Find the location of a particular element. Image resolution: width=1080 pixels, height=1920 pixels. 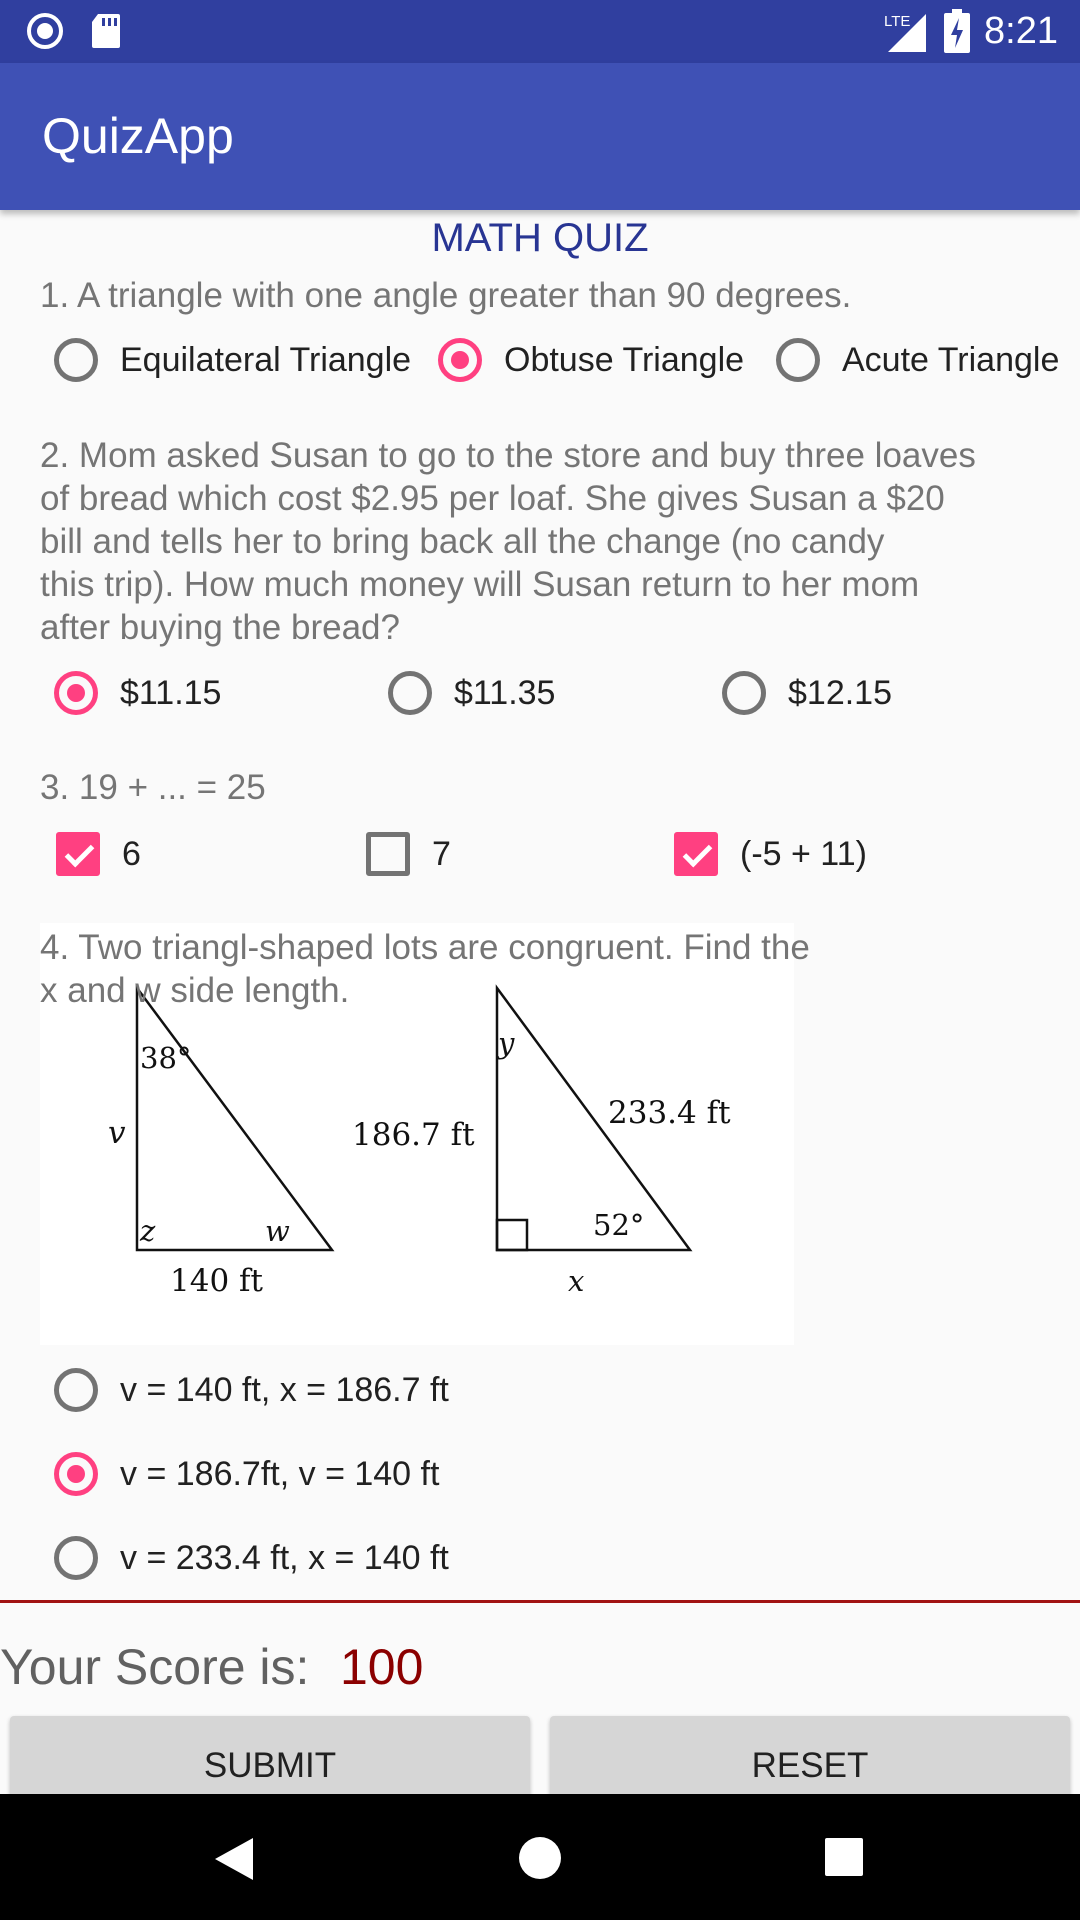

left-angle-top: 38° is located at coordinates (165, 1058).